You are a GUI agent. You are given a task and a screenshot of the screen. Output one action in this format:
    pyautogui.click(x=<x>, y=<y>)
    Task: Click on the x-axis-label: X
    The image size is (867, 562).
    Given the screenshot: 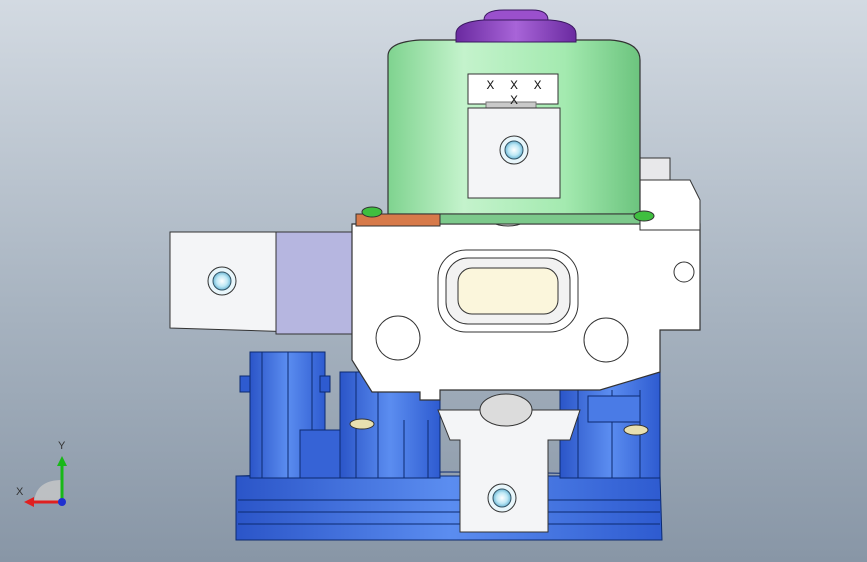 What is the action you would take?
    pyautogui.click(x=20, y=492)
    